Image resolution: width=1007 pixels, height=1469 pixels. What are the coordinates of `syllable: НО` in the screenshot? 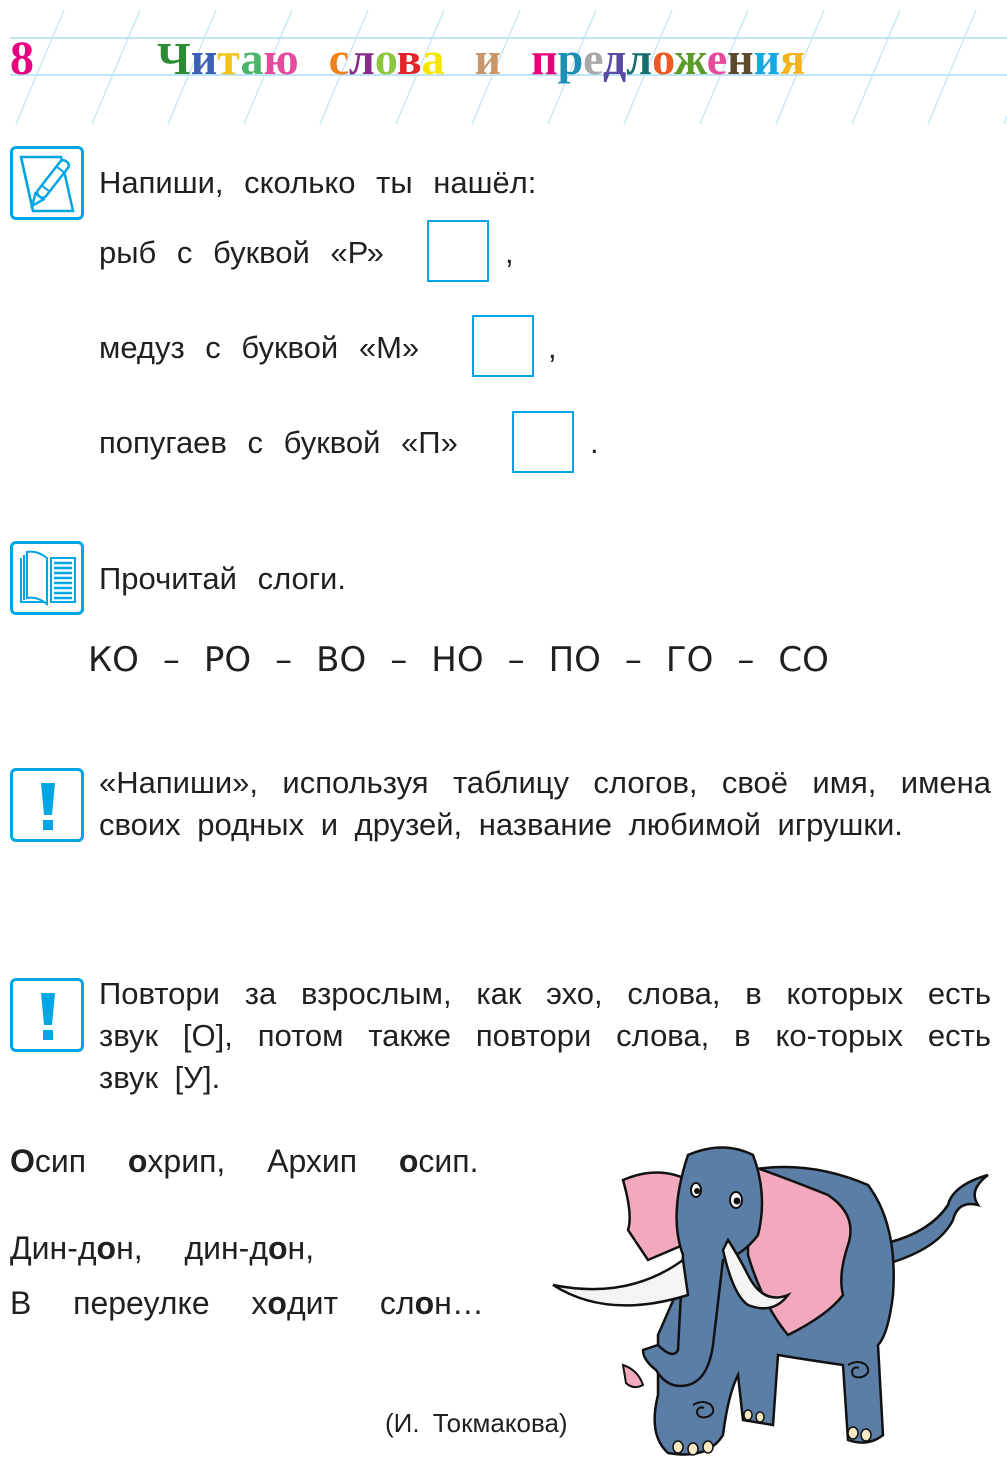 It's located at (457, 660).